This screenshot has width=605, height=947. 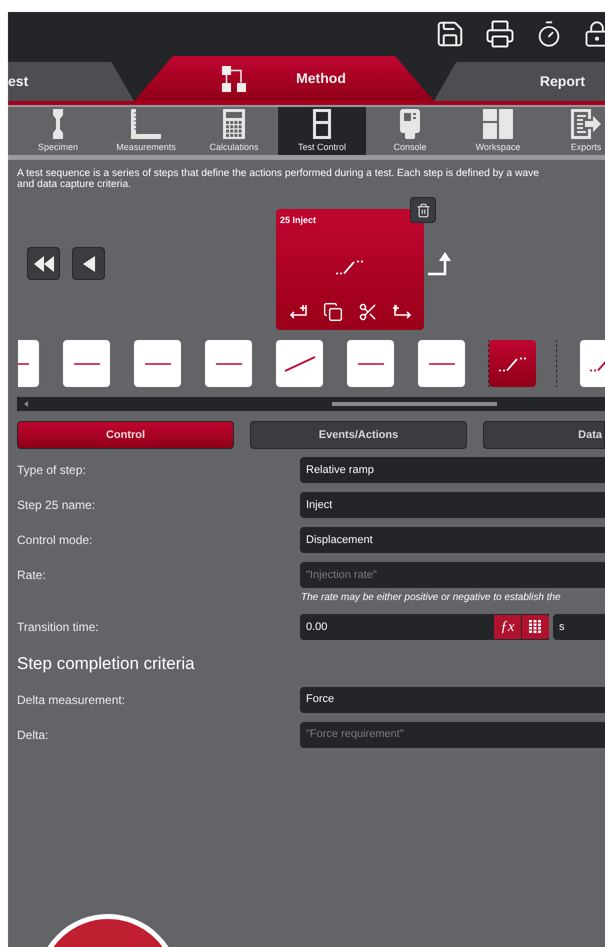 I want to click on scroll-thumb, so click(x=414, y=404).